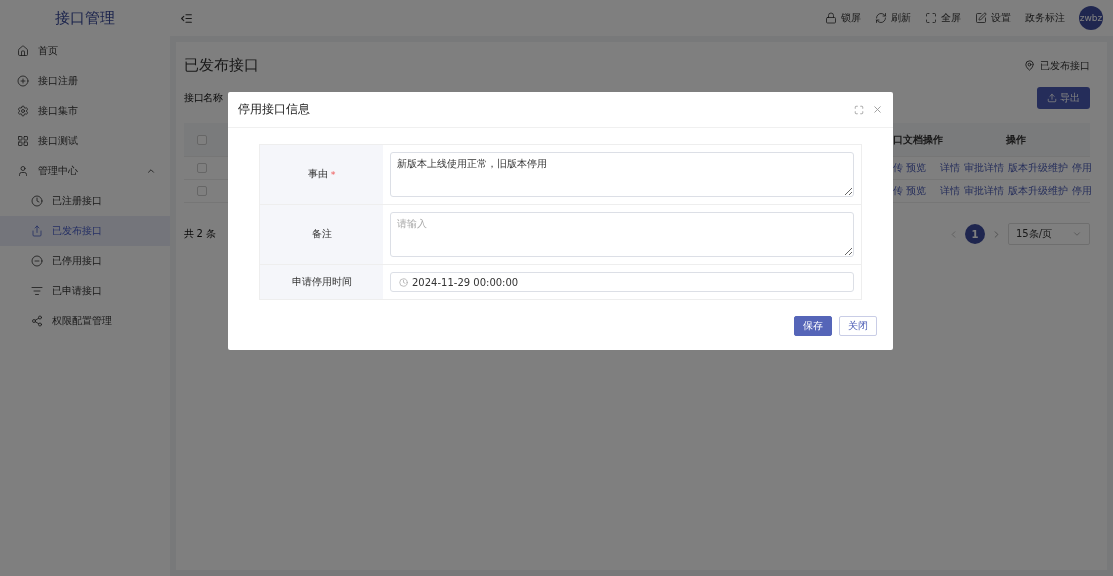 The height and width of the screenshot is (576, 1113). I want to click on app-title: 接口管理, so click(85, 18).